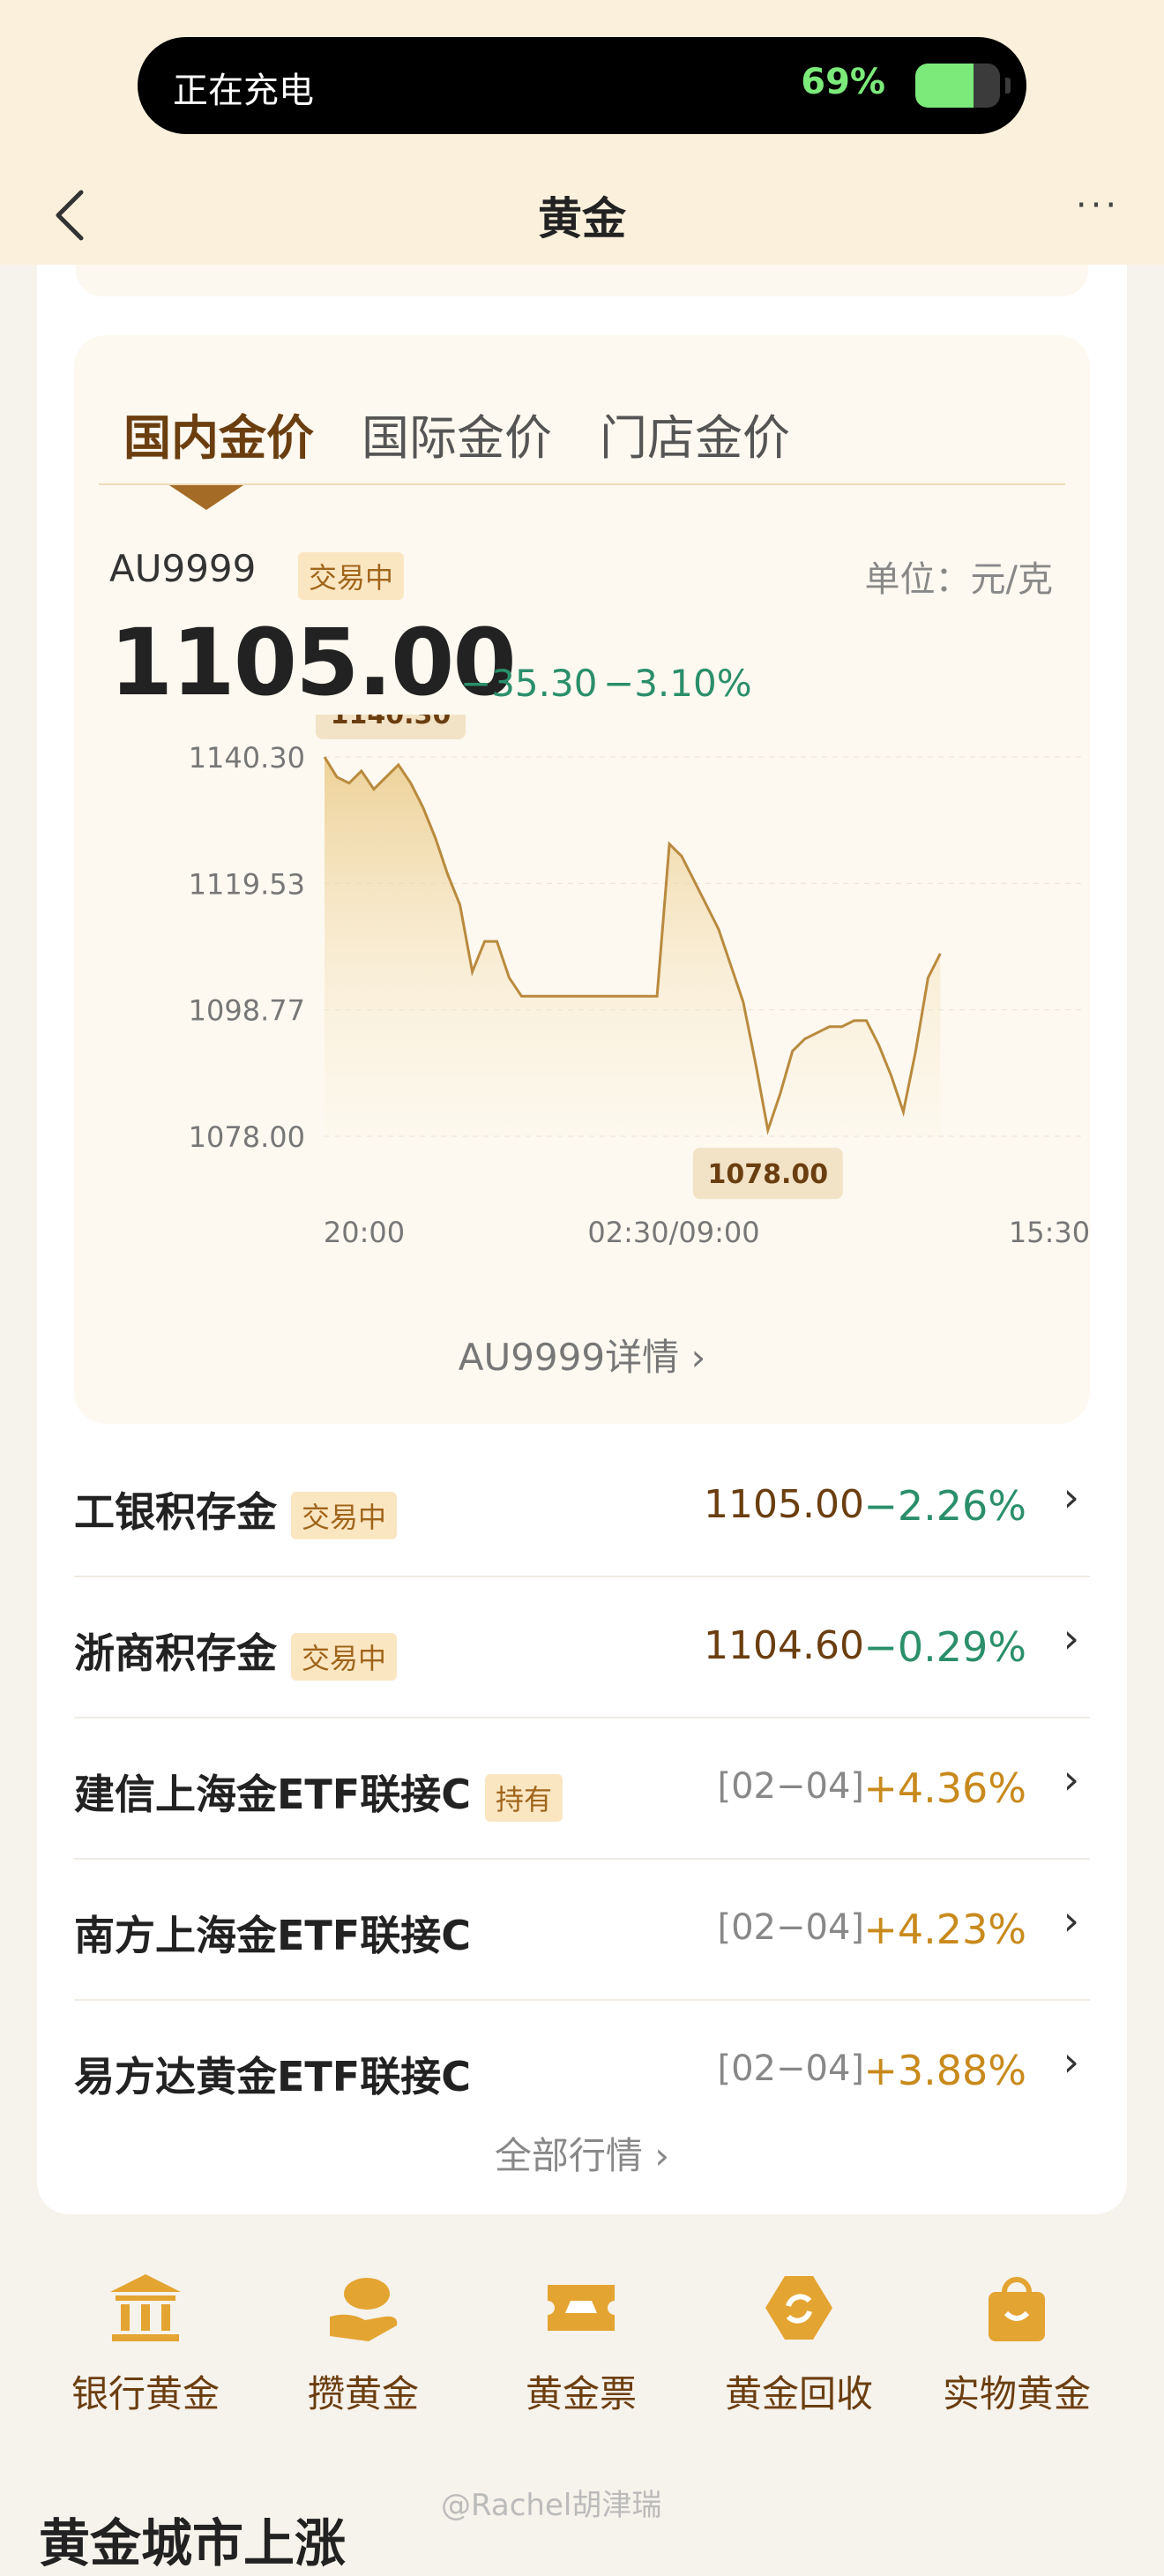  What do you see at coordinates (193, 2543) in the screenshot?
I see `section-title: 黄金城市上涨` at bounding box center [193, 2543].